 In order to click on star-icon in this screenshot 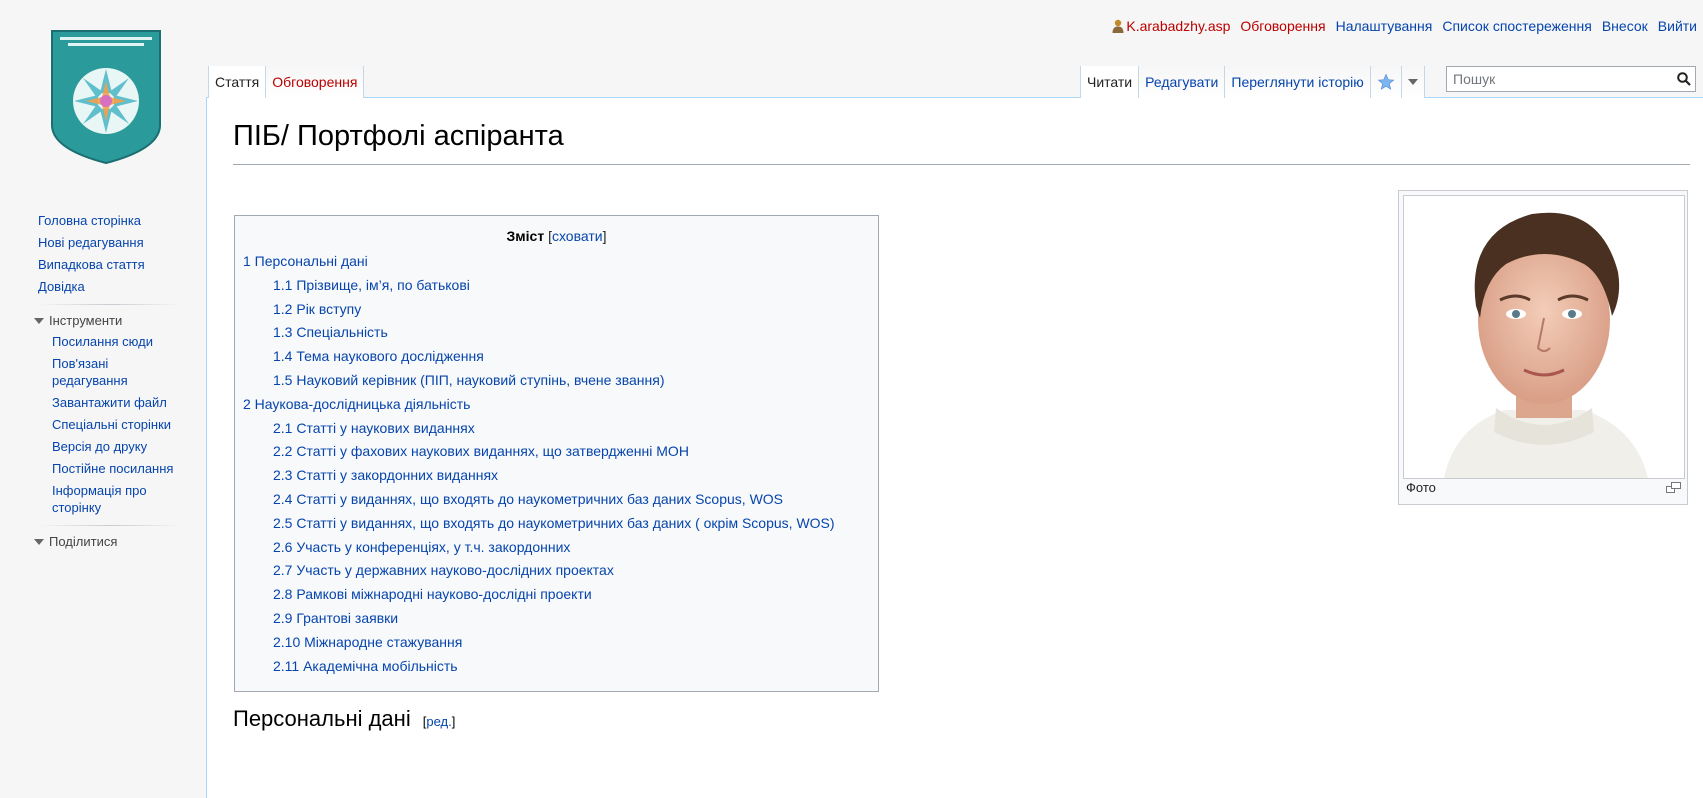, I will do `click(1386, 81)`.